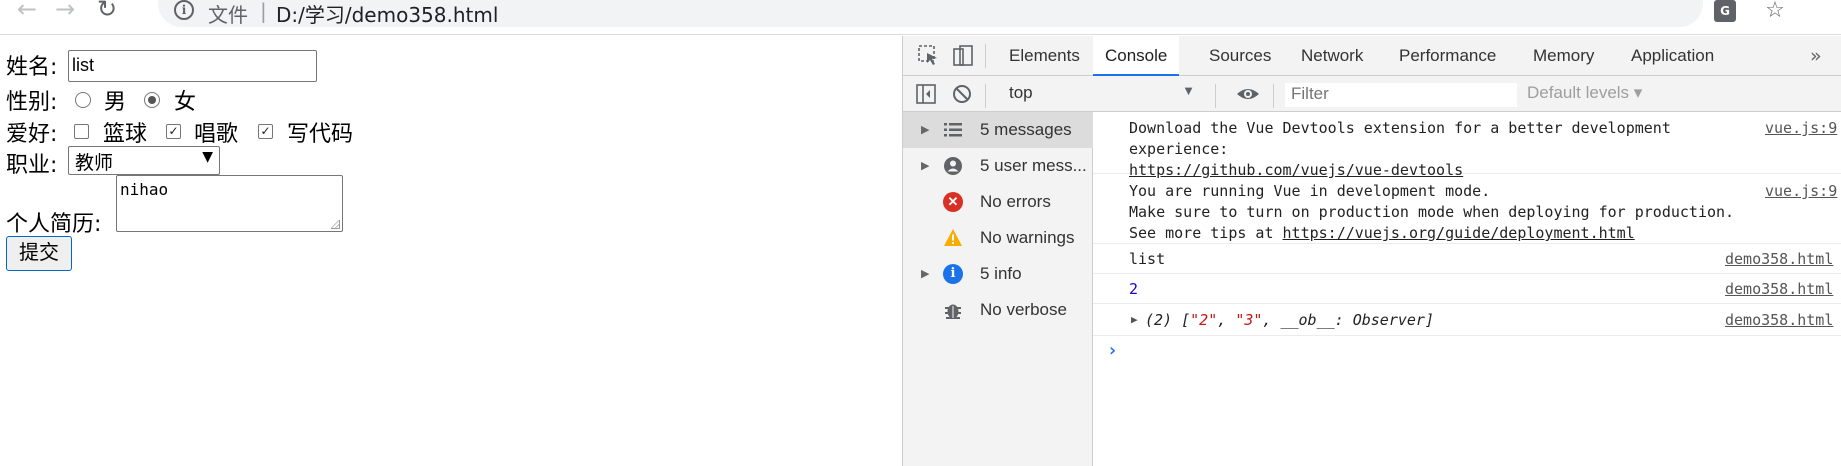  I want to click on sidebar-item-warnings: No warnings, so click(998, 238).